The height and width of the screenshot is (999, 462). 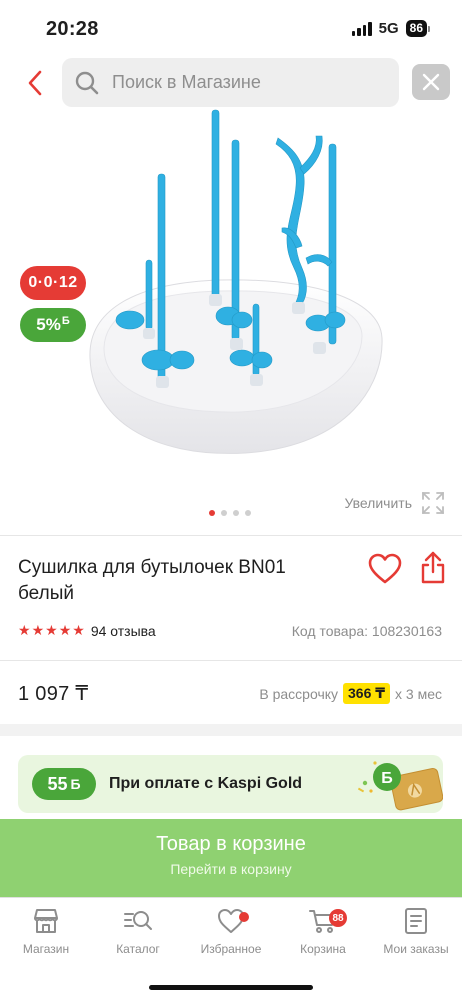 I want to click on signal-icon, so click(x=361, y=28).